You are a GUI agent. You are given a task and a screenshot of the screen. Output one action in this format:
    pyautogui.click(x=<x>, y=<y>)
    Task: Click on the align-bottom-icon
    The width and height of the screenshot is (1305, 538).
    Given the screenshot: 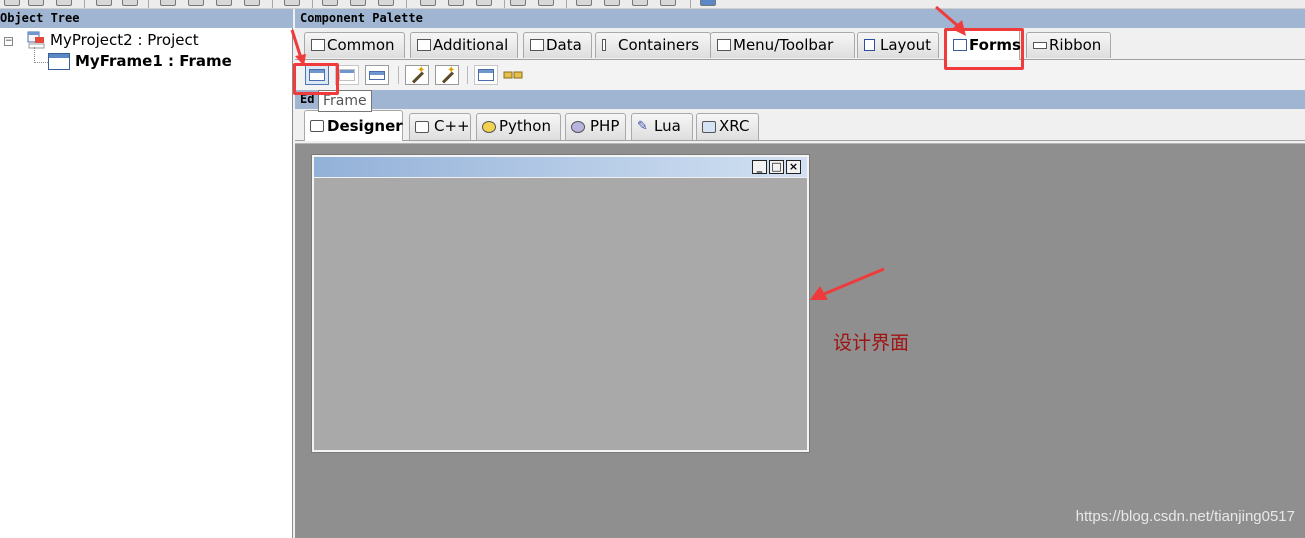 What is the action you would take?
    pyautogui.click(x=484, y=3)
    